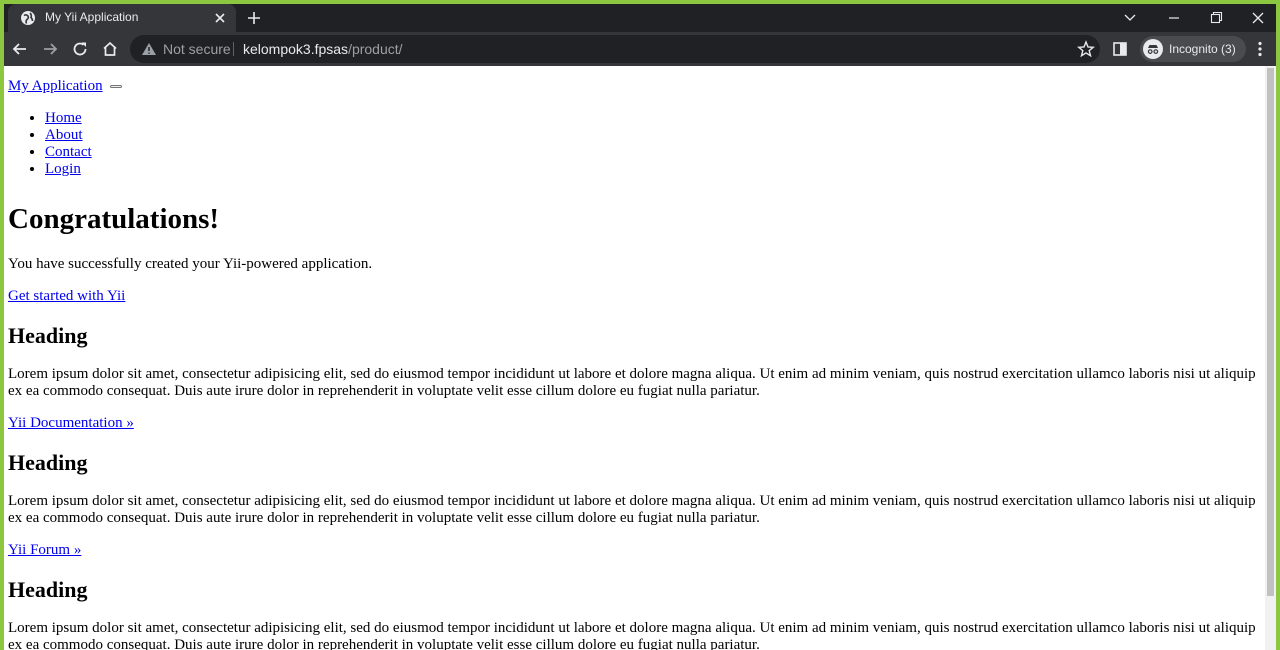 The height and width of the screenshot is (650, 1280). I want to click on navbar: My Application, so click(633, 86).